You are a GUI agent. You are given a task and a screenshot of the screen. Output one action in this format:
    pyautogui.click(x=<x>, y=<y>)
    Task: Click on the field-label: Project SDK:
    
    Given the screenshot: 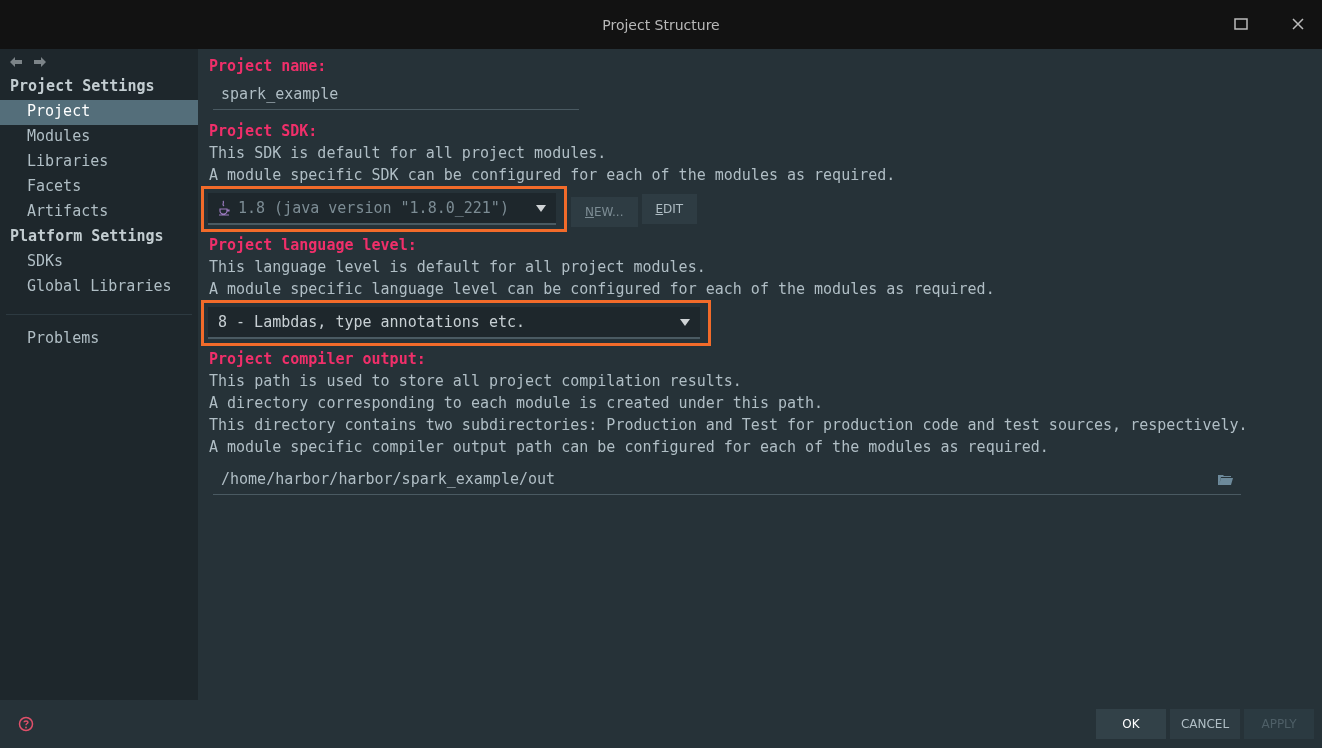 What is the action you would take?
    pyautogui.click(x=264, y=131)
    